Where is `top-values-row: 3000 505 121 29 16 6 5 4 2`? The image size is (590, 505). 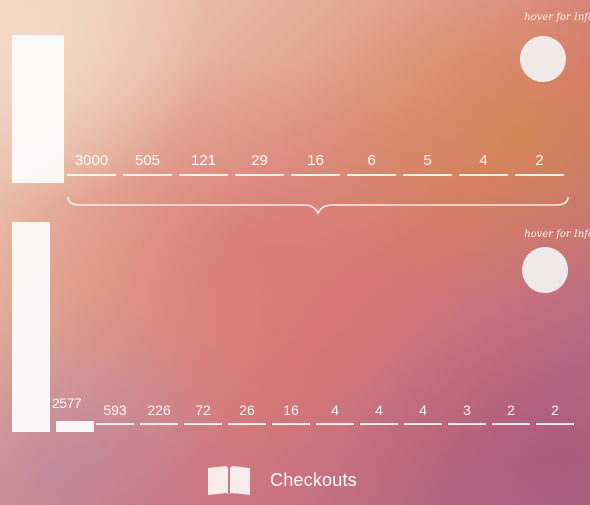 top-values-row: 3000 505 121 29 16 6 5 4 2 is located at coordinates (315, 164).